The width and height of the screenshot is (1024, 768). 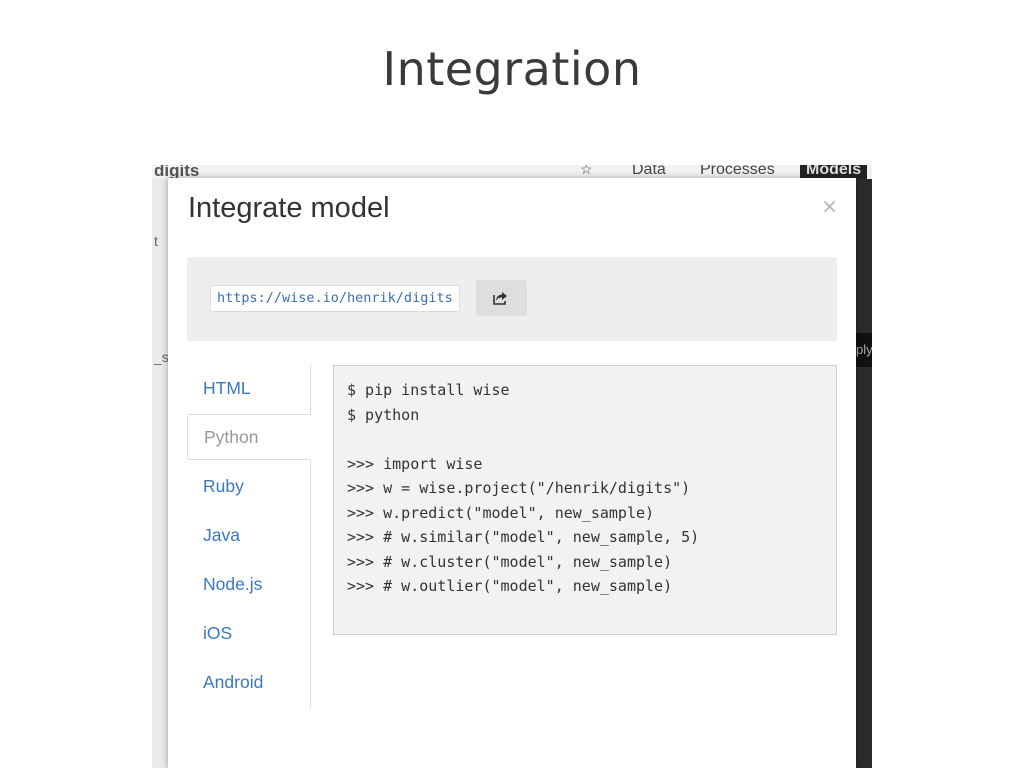 I want to click on tab-nodejs: Node.js, so click(x=248, y=584).